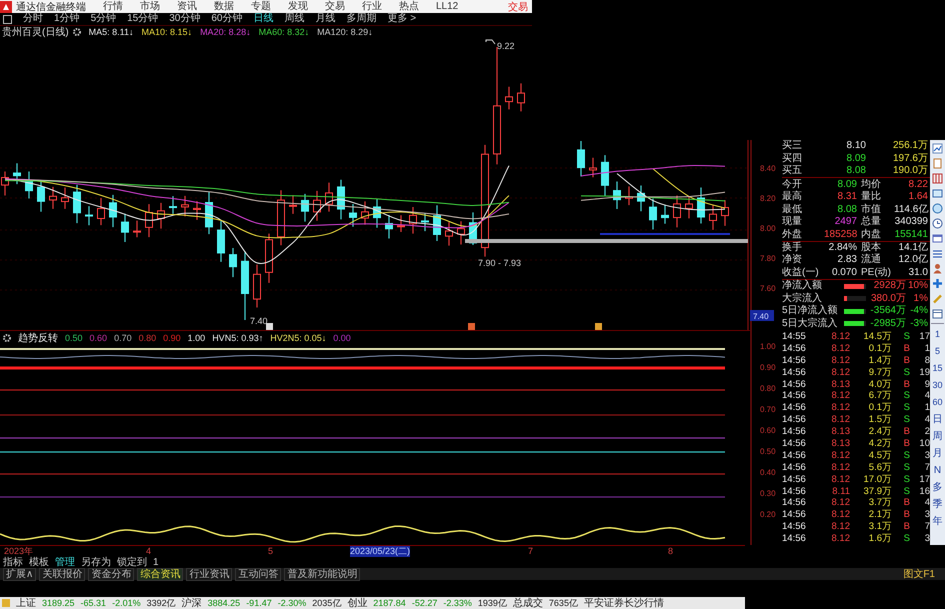 The image size is (945, 609). Describe the element at coordinates (156, 562) in the screenshot. I see `indicator-tab: 1` at that location.